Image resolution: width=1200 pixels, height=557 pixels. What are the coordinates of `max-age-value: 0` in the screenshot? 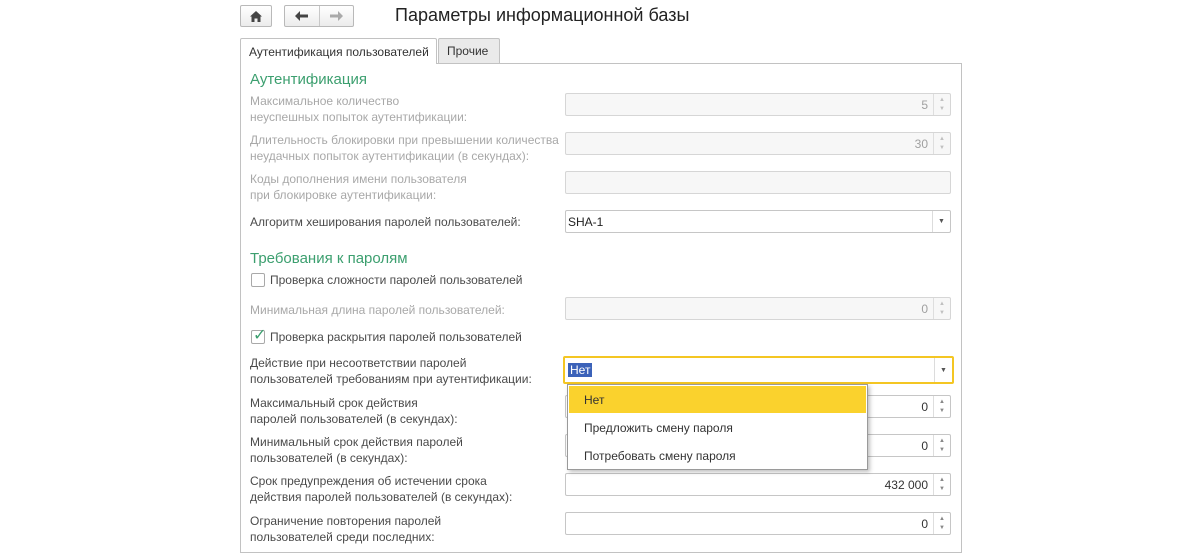 It's located at (924, 407).